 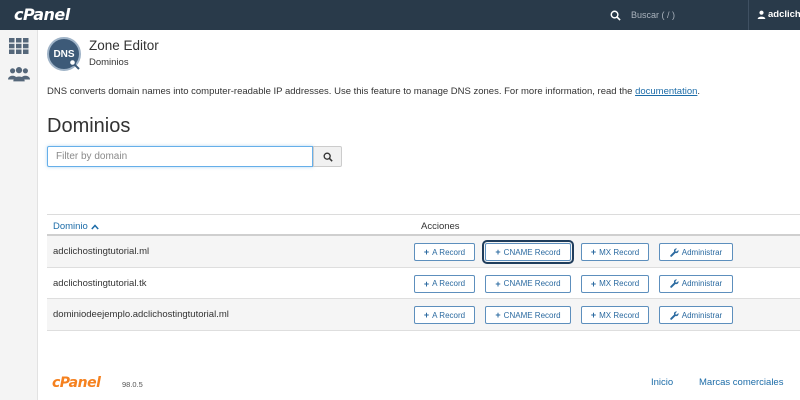 I want to click on table-header: Dominio Acciones, so click(x=423, y=225).